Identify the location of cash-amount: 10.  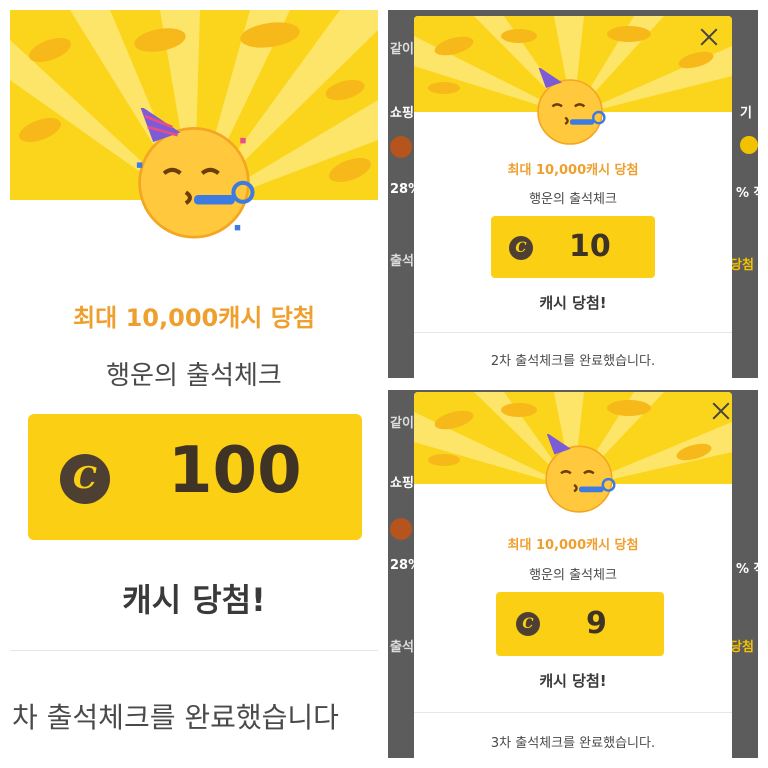
(590, 246).